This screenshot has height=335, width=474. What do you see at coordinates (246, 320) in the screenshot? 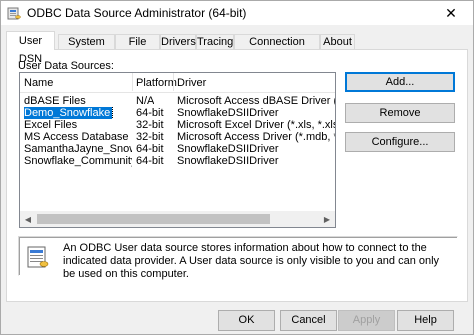
I see `ok-button: OK` at bounding box center [246, 320].